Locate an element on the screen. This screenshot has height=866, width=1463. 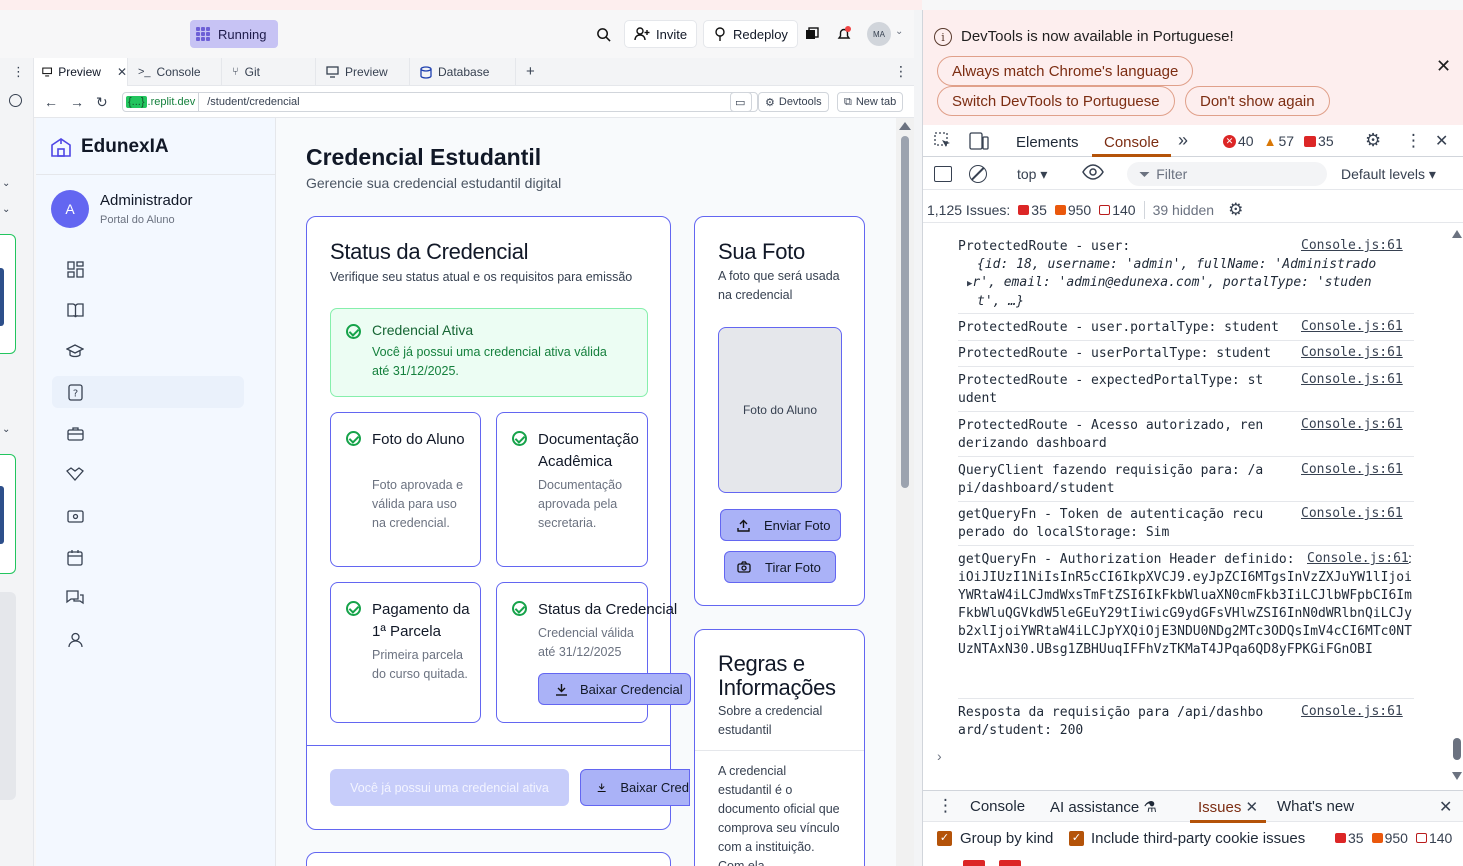
sidebar-item-user-icon is located at coordinates (75, 640).